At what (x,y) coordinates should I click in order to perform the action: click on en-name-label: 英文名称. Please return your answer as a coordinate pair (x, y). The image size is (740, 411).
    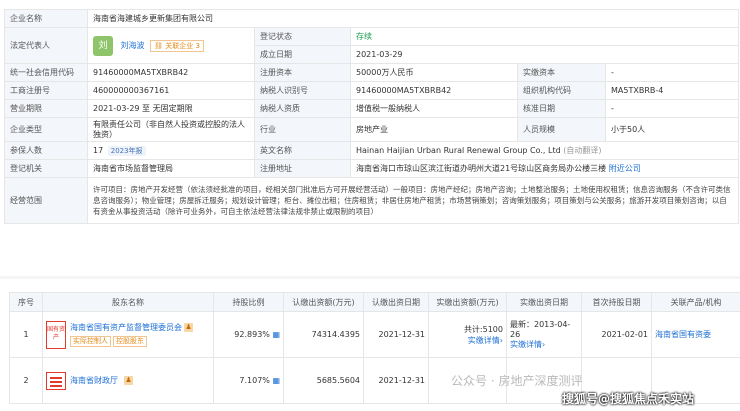
    Looking at the image, I should click on (302, 150).